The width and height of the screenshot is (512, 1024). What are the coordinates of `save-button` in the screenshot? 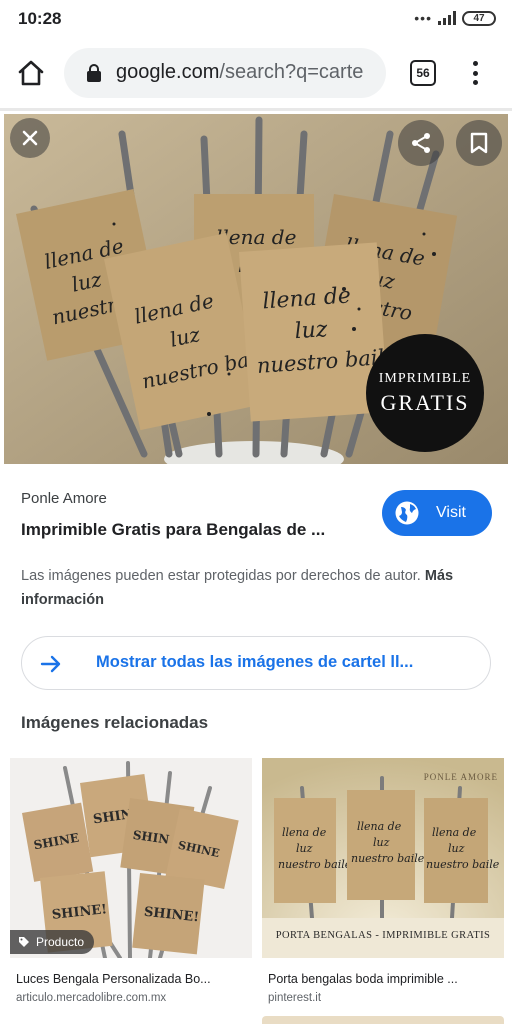 It's located at (479, 143).